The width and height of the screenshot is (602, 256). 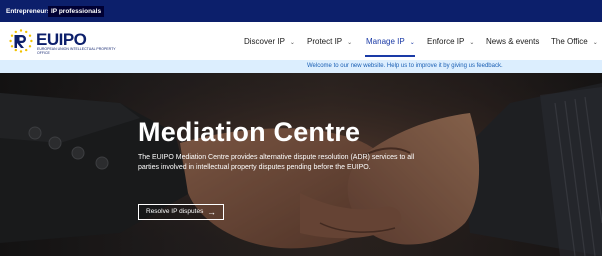 I want to click on nav-the-office-label: The Office, so click(x=569, y=41).